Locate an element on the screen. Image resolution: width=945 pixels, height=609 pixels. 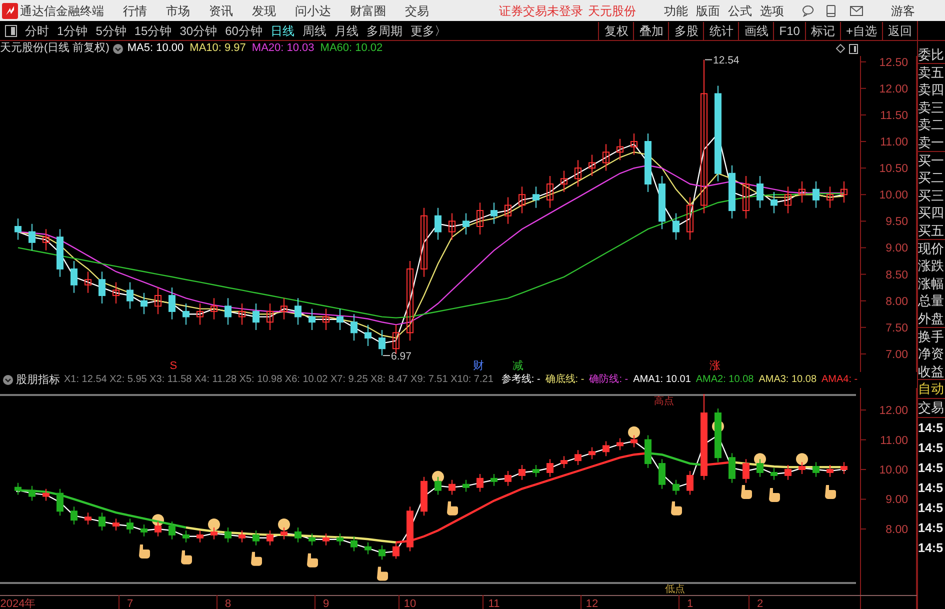
toolbar-button: 复权 is located at coordinates (616, 31).